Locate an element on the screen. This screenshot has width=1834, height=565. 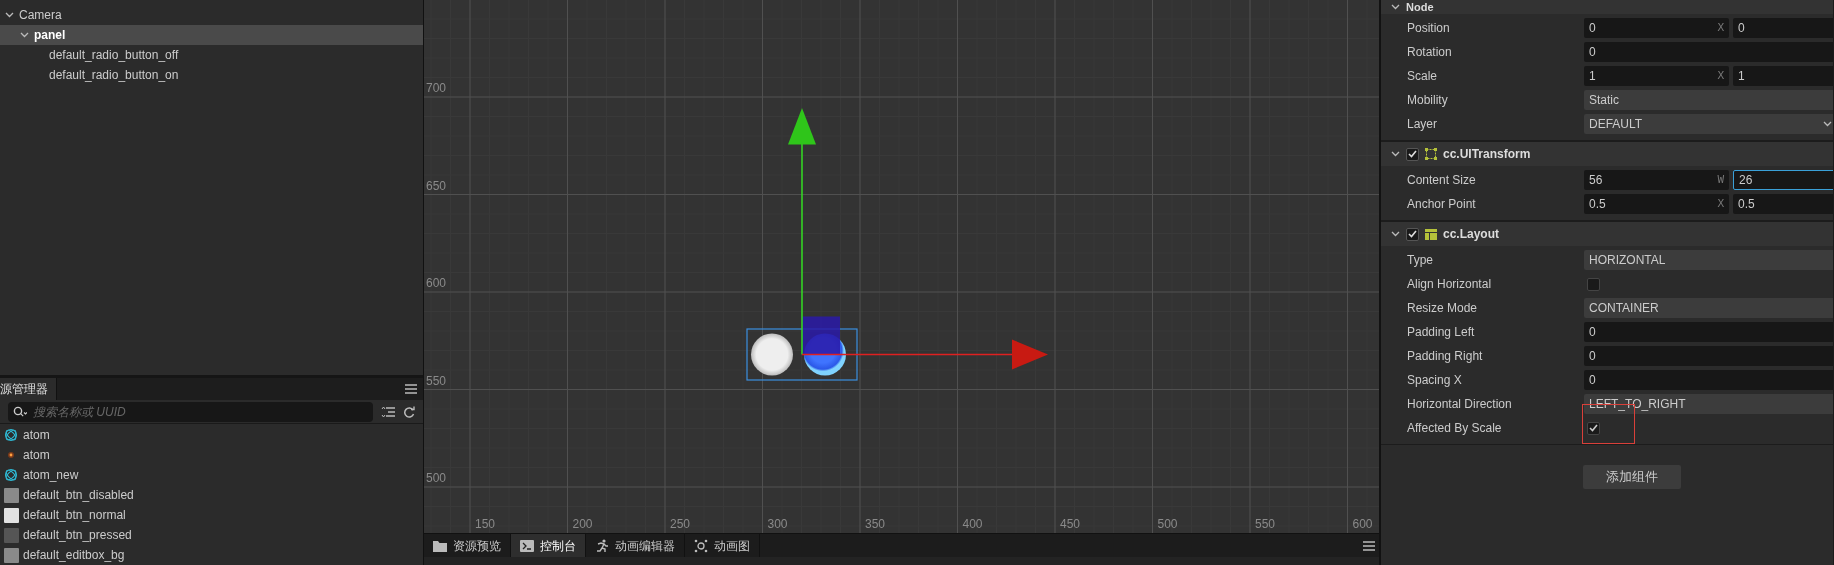
number-field: 0.5 is located at coordinates (1783, 204).